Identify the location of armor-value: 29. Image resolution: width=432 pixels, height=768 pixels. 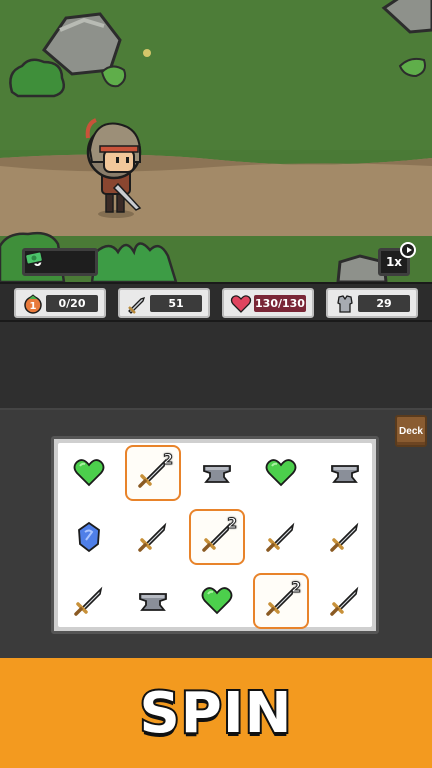
(384, 303).